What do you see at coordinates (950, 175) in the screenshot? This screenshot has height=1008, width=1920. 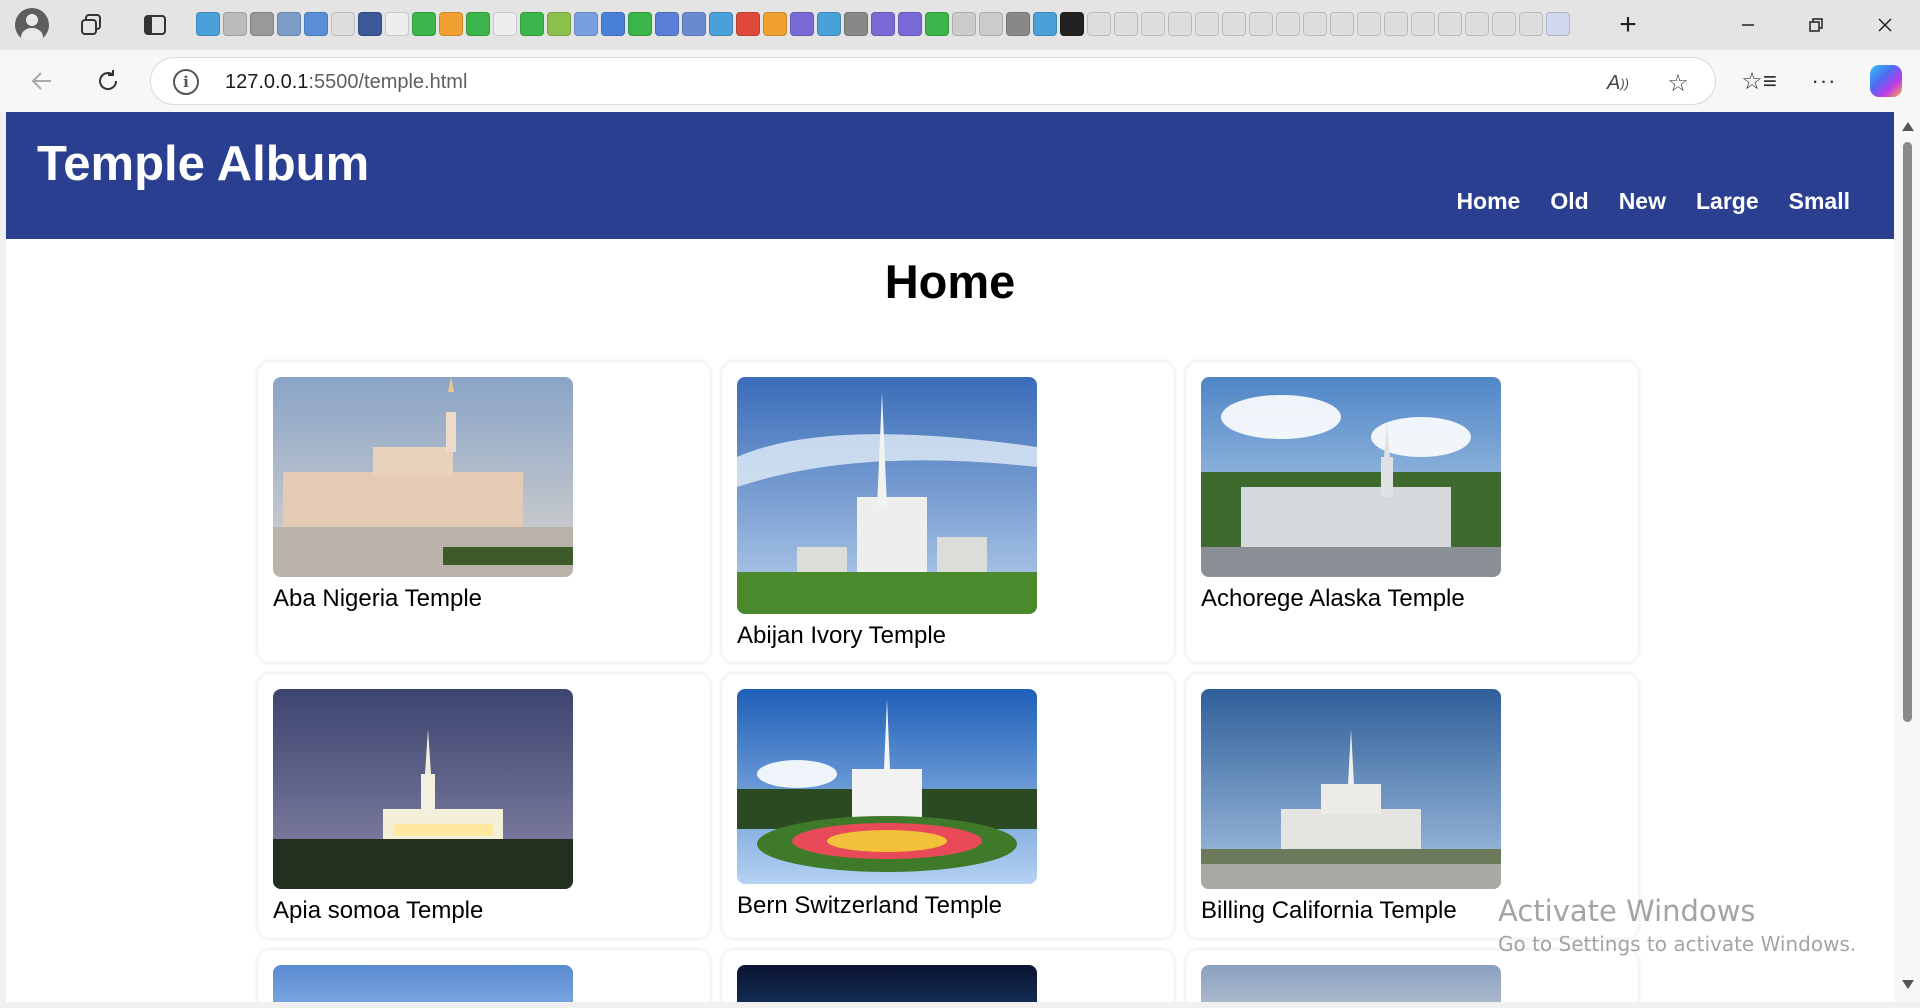 I see `site-header: Temple Album Home Old New Large Small` at bounding box center [950, 175].